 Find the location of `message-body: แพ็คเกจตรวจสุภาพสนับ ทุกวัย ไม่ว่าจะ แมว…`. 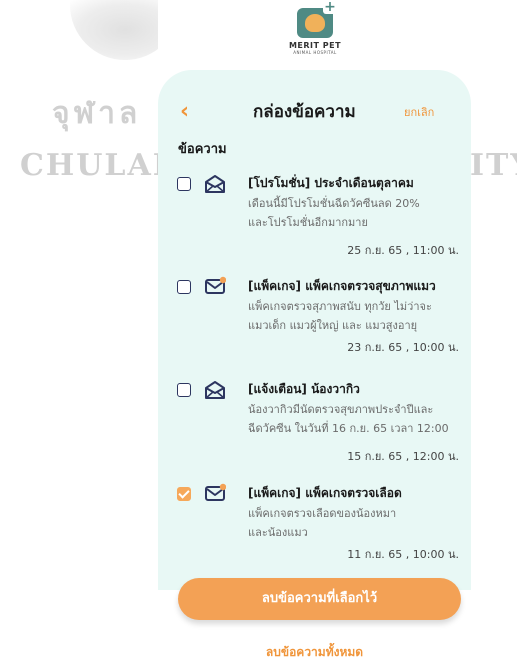

message-body: แพ็คเกจตรวจสุภาพสนับ ทุกวัย ไม่ว่าจะ แมว… is located at coordinates (340, 316).